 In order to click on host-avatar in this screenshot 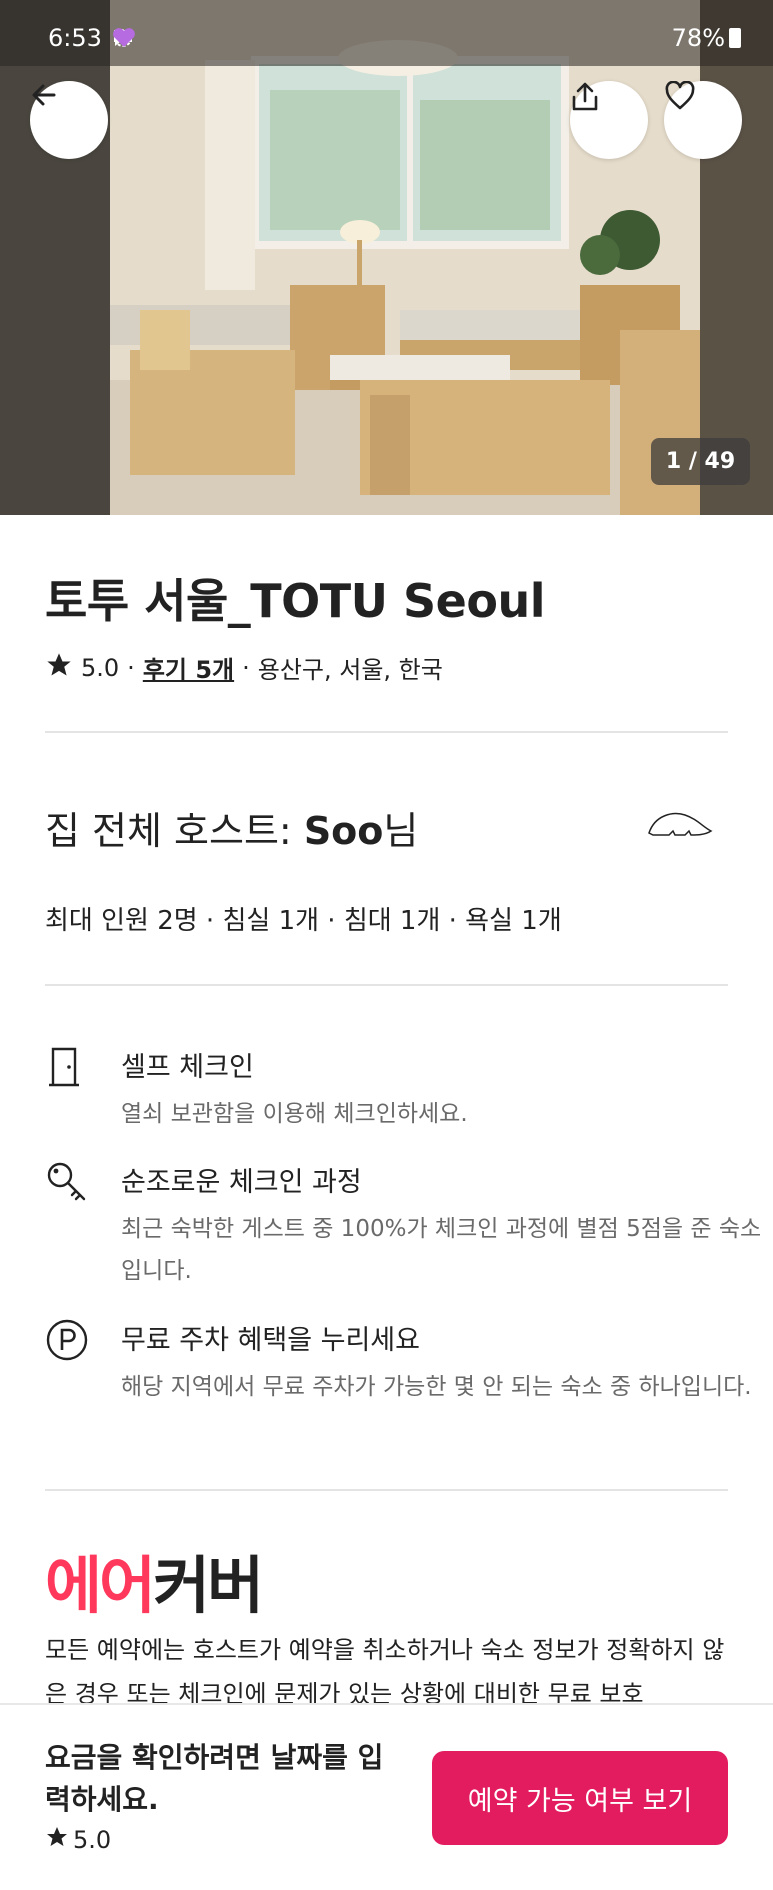, I will do `click(680, 827)`.